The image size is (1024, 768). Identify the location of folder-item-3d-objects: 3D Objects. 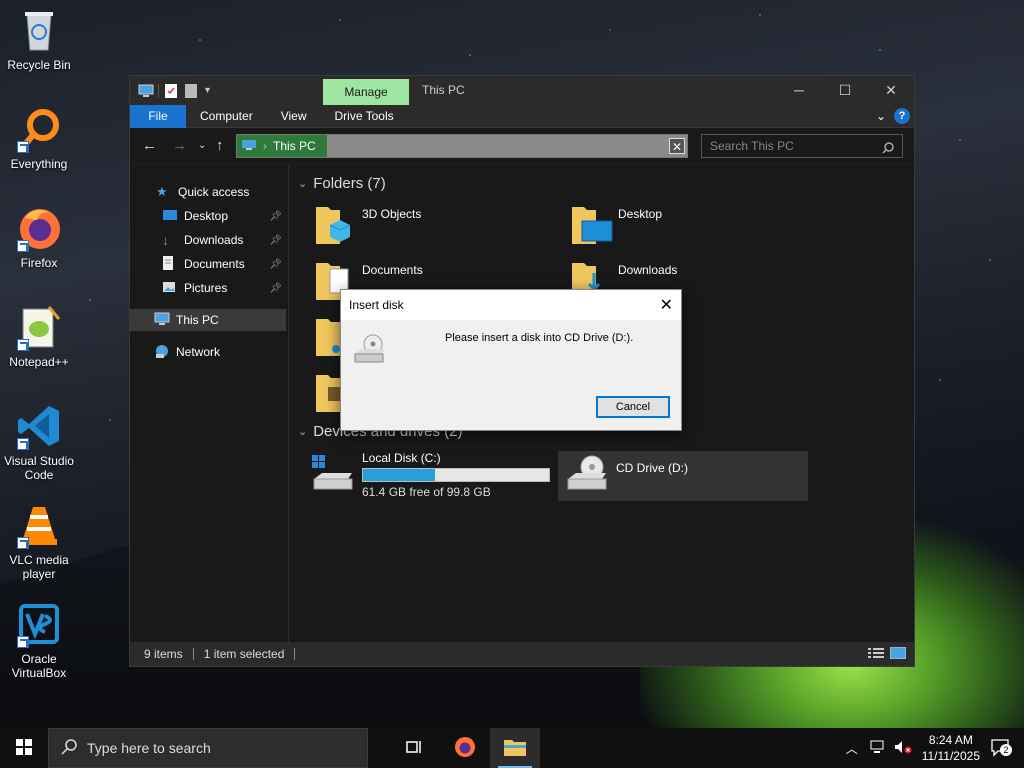
(434, 228).